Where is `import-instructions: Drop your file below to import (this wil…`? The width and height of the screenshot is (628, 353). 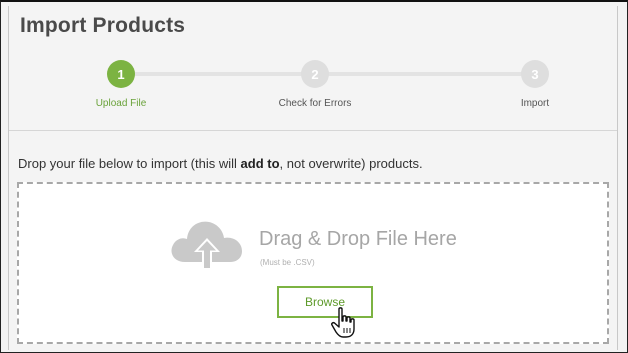 import-instructions: Drop your file below to import (this wil… is located at coordinates (220, 163).